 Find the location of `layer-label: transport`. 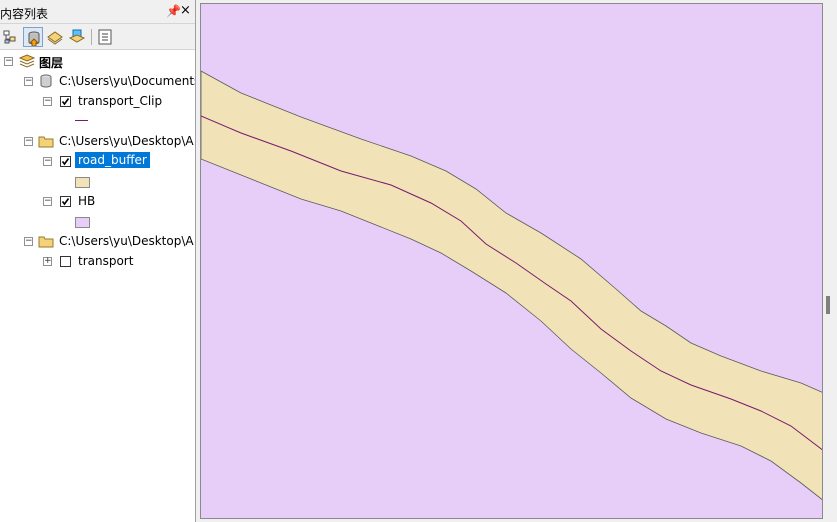

layer-label: transport is located at coordinates (106, 261).